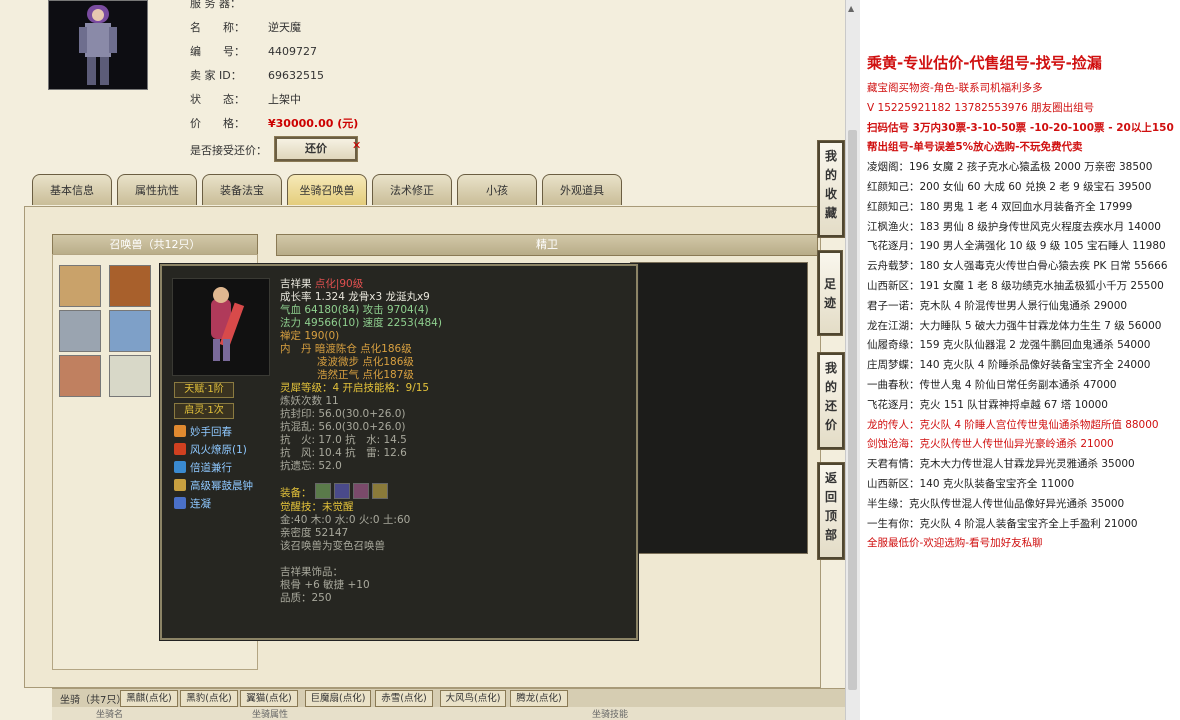 This screenshot has height=720, width=1180. What do you see at coordinates (996, 503) in the screenshot?
I see `note-line: 半生缘：克火队传世混人传世仙品像好异光通杀 35000` at bounding box center [996, 503].